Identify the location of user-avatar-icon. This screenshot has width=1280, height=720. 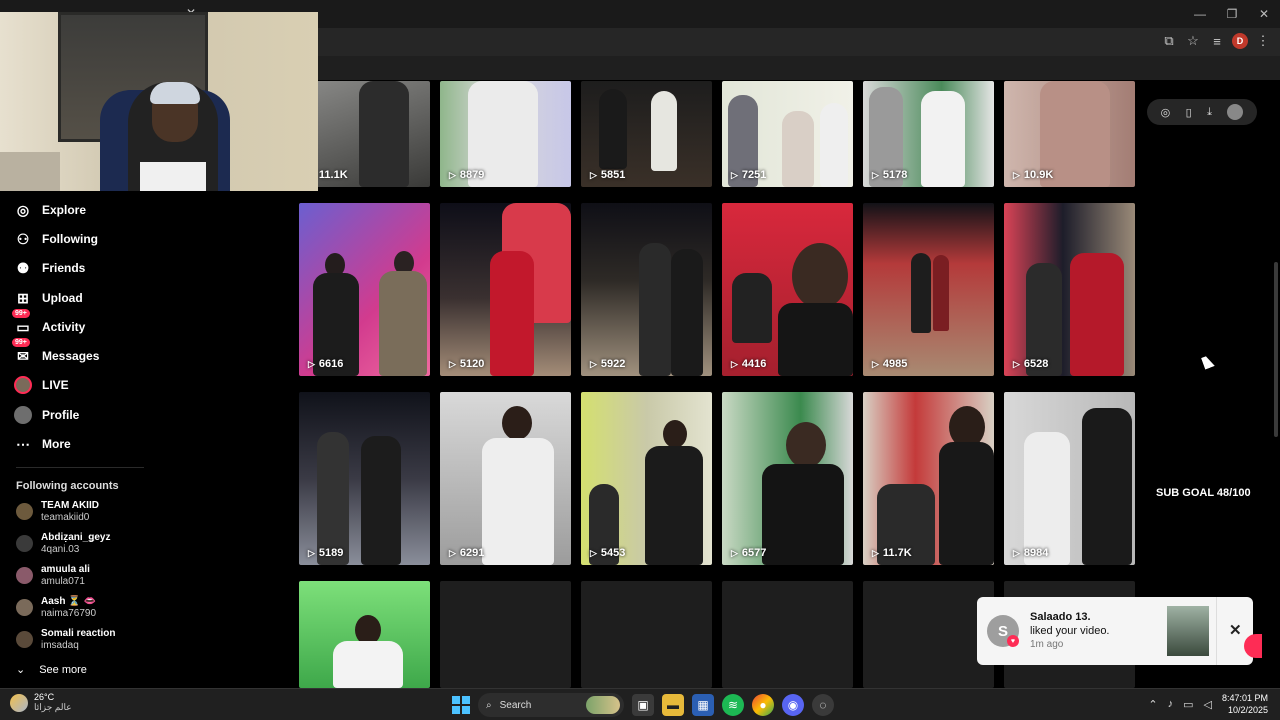
(1235, 112).